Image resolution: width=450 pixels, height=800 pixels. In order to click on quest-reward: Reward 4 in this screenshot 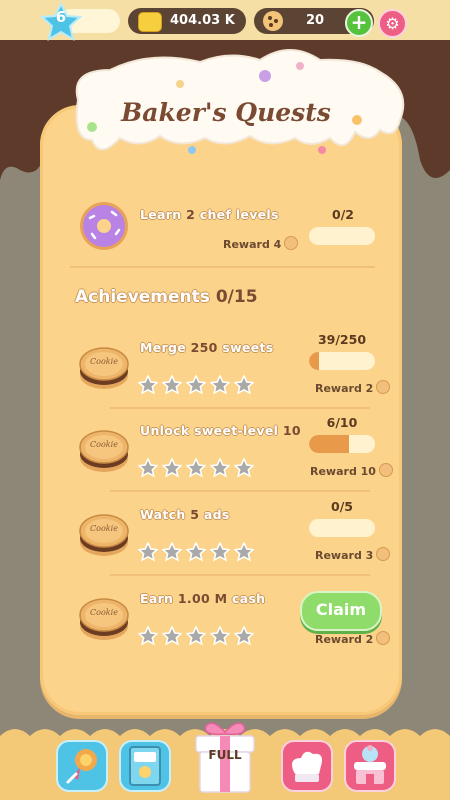, I will do `click(261, 243)`.